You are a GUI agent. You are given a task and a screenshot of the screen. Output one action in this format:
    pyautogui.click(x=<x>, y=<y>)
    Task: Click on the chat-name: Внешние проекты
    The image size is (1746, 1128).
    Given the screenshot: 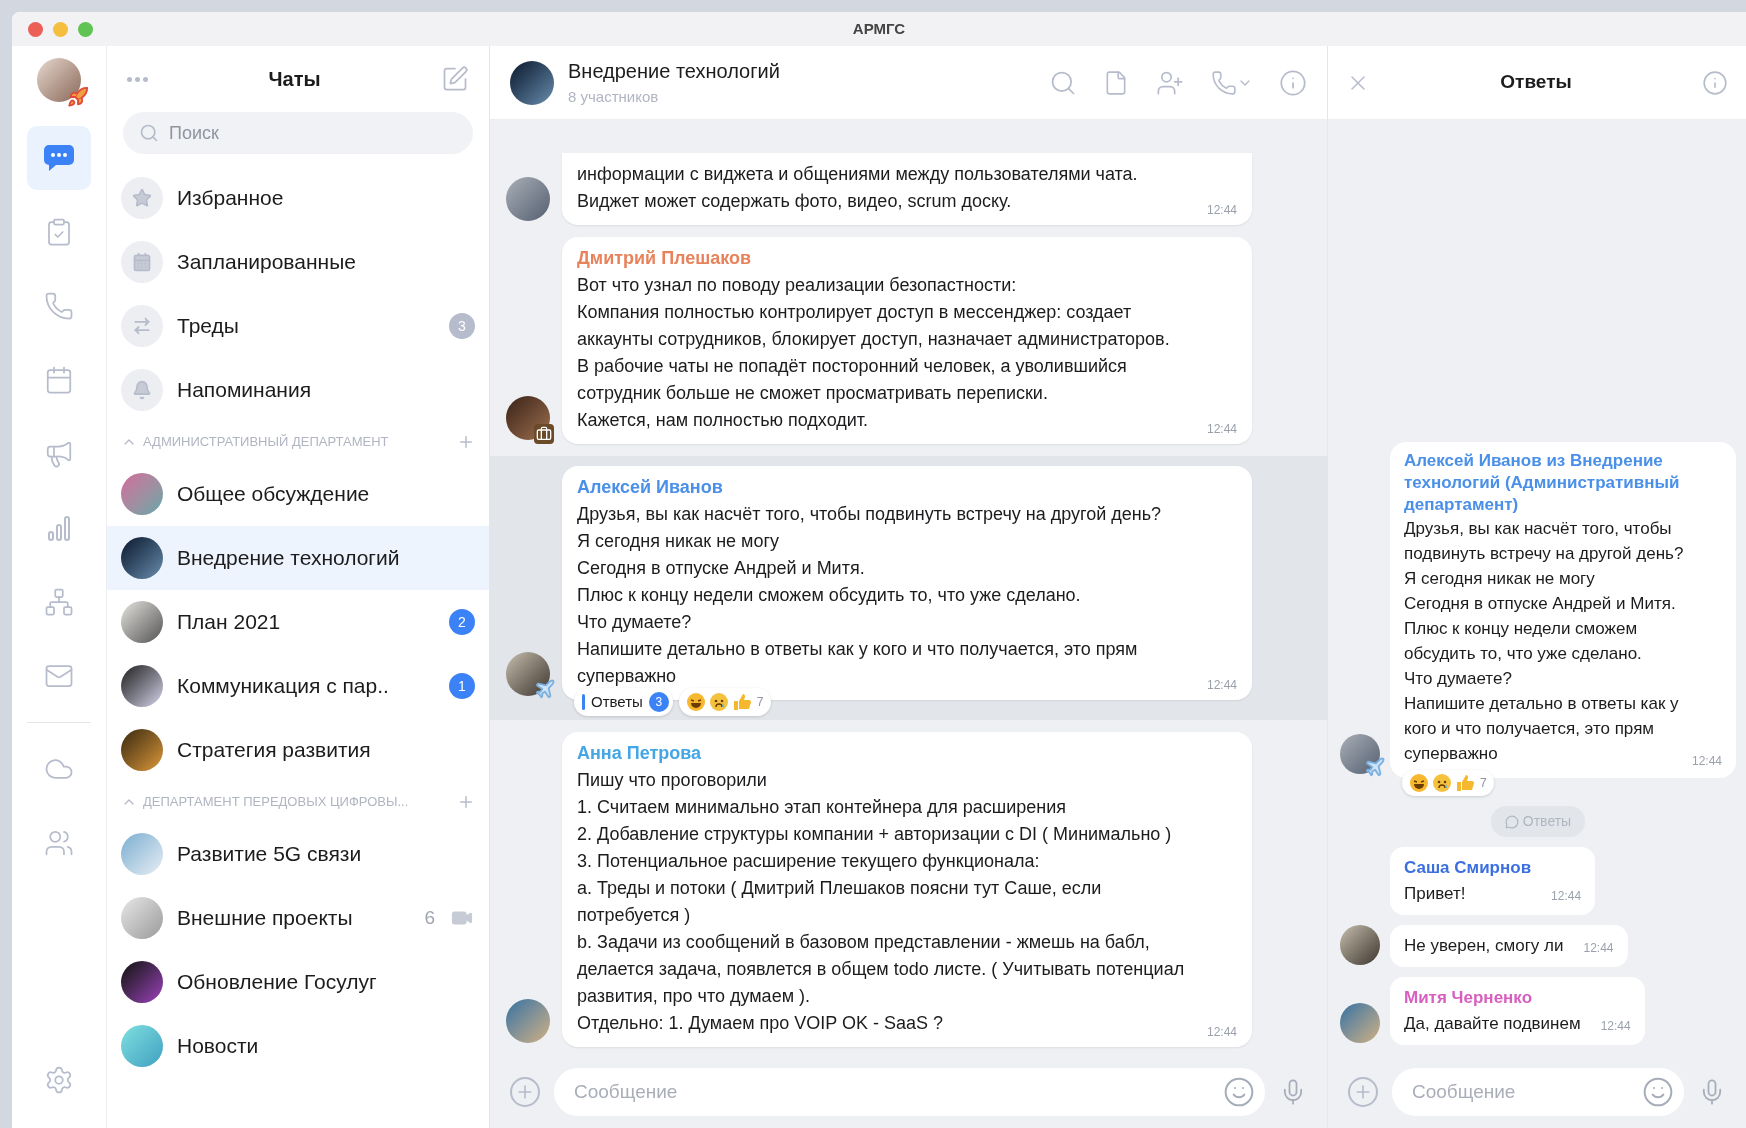 What is the action you would take?
    pyautogui.click(x=265, y=918)
    